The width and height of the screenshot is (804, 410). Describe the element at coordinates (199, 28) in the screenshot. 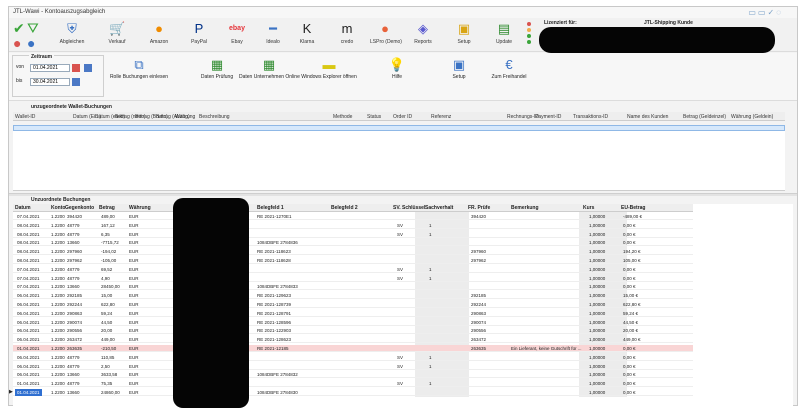

I see `paypal-icon: P` at that location.